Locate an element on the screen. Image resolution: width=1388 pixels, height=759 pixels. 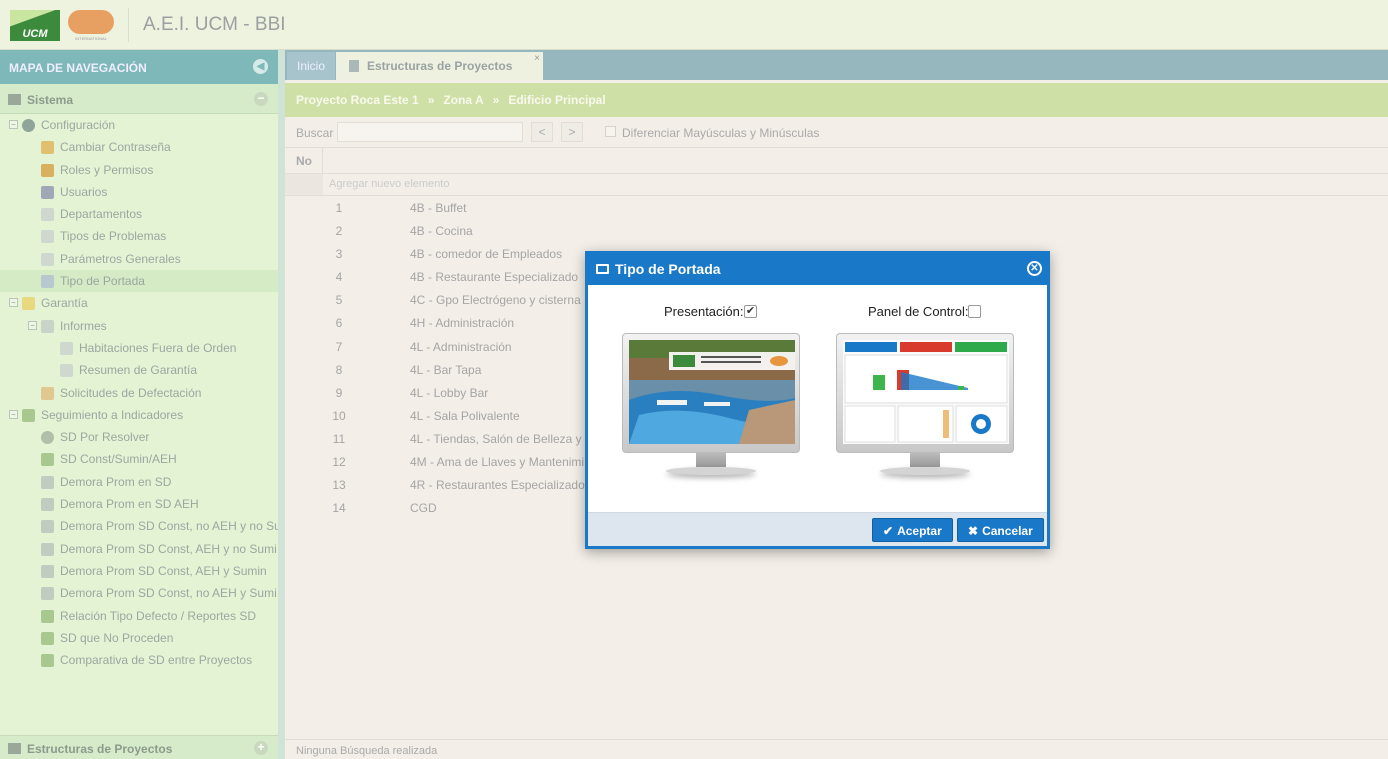
sidebar-item: Parámetros Generales is located at coordinates (139, 259).